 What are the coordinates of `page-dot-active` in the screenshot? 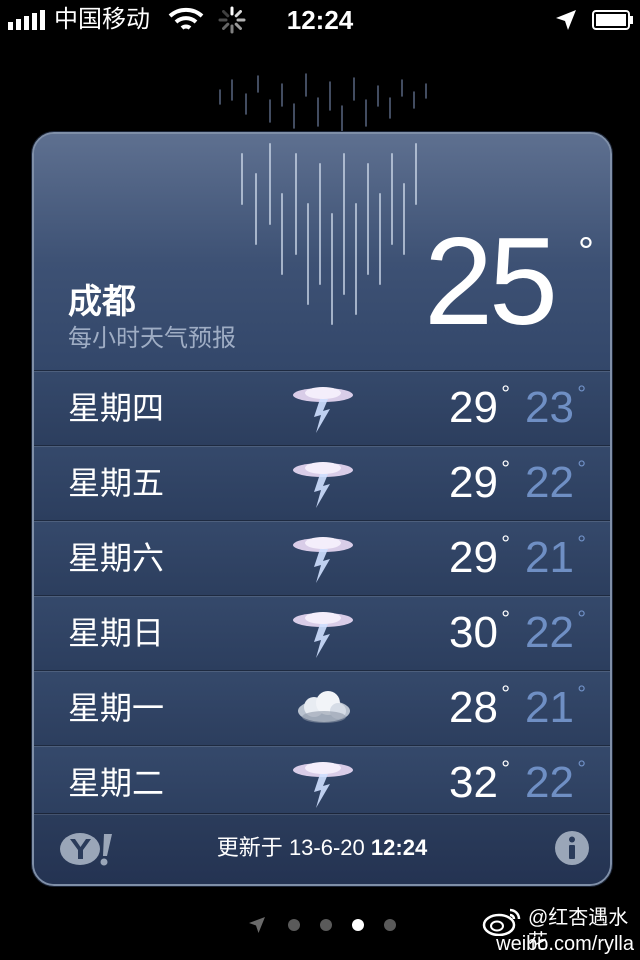 It's located at (358, 925).